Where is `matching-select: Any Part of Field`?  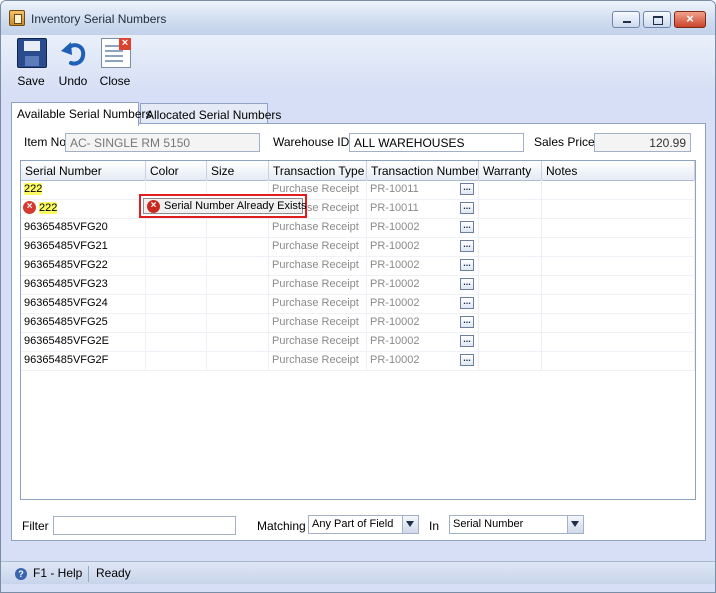
matching-select: Any Part of Field is located at coordinates (363, 524).